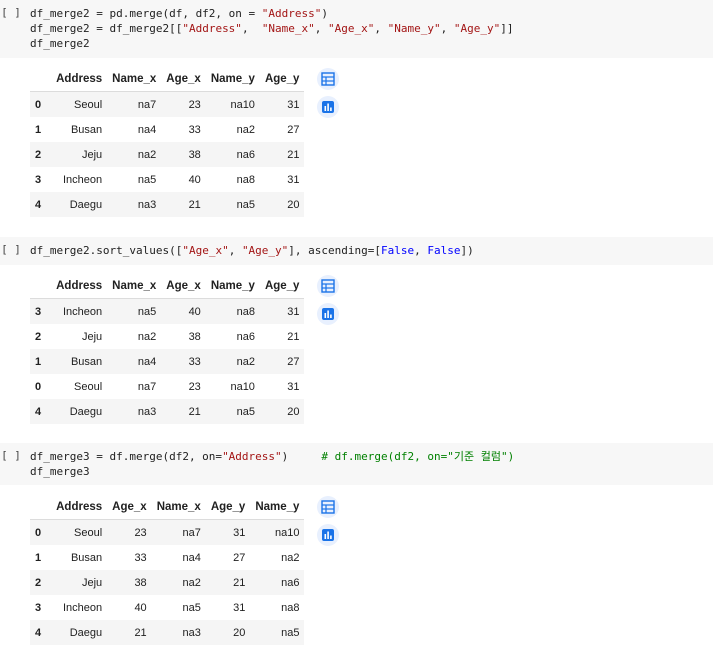 Image resolution: width=713 pixels, height=645 pixels. I want to click on table-row: 2 Jeju 38 na2 21 na6, so click(167, 582).